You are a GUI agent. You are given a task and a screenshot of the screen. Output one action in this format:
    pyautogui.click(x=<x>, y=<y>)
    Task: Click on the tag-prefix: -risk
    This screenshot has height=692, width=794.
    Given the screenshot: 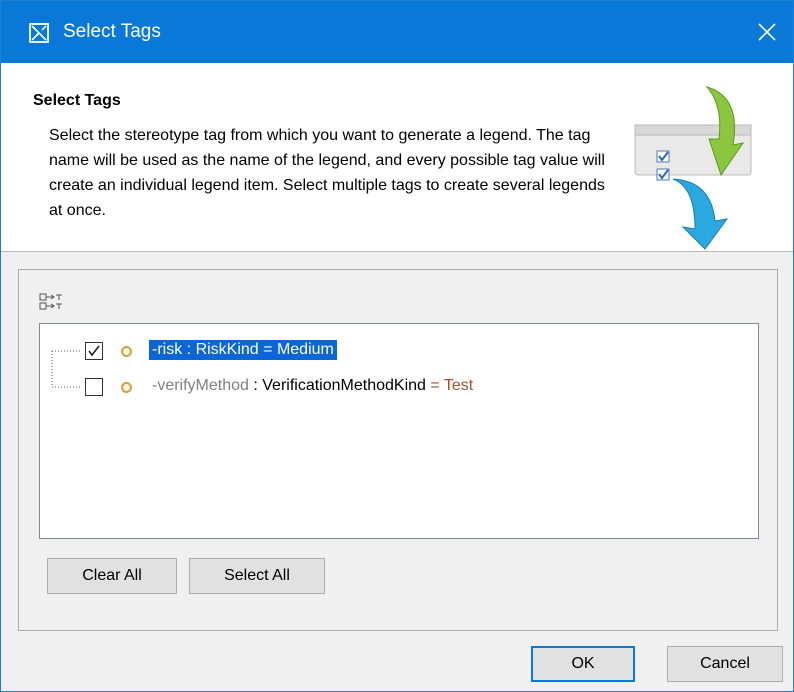 What is the action you would take?
    pyautogui.click(x=167, y=349)
    